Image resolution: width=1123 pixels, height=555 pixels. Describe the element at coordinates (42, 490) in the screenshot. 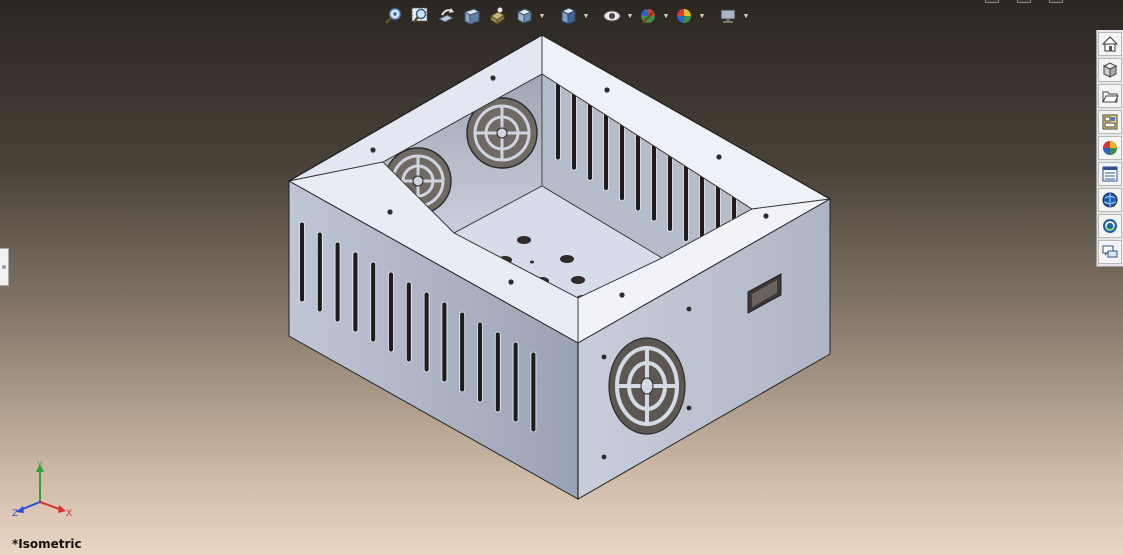

I see `reference-triad: Y X Z` at that location.